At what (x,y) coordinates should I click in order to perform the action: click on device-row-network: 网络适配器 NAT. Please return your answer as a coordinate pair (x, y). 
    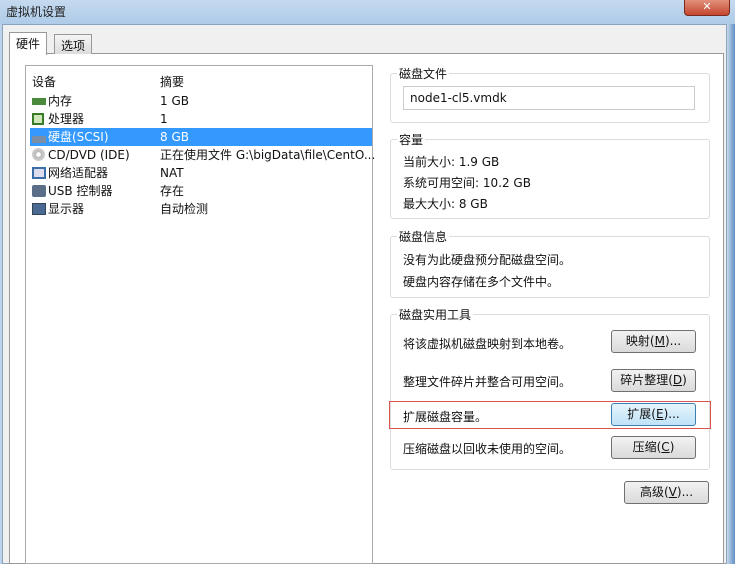
    Looking at the image, I should click on (201, 173).